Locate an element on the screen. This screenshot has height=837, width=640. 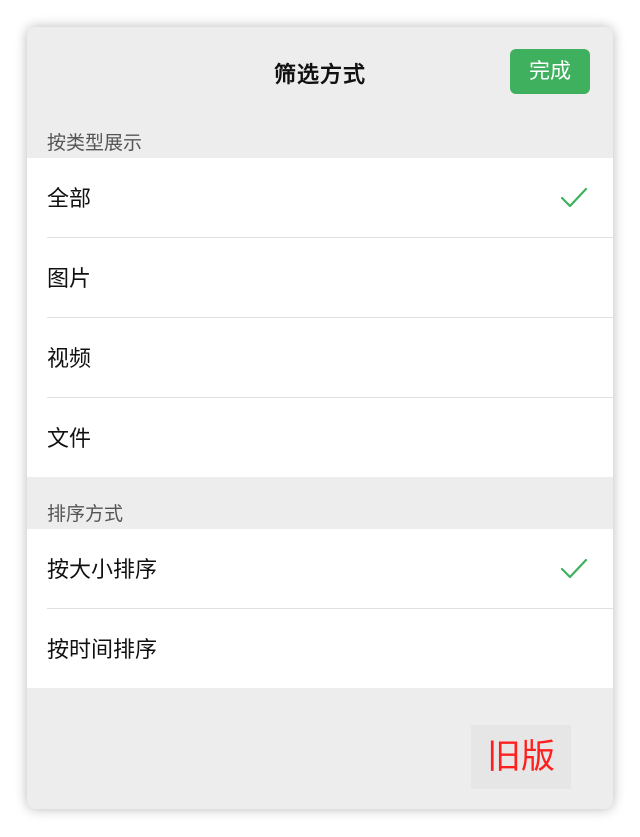
type-option-videos: 视频 is located at coordinates (330, 357).